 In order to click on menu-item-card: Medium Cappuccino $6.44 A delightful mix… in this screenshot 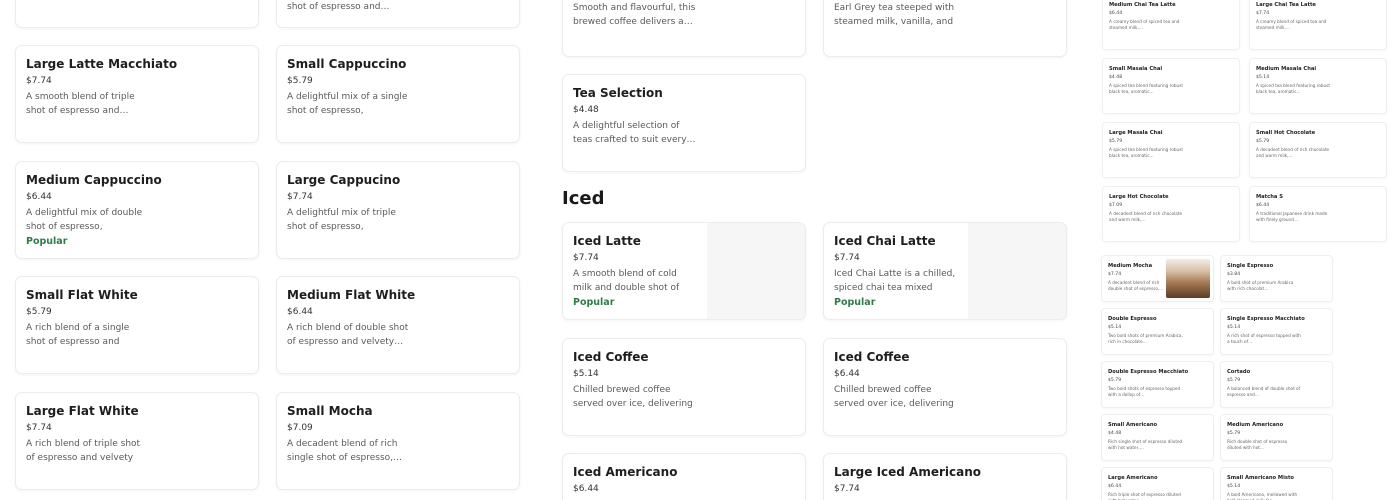, I will do `click(137, 210)`.